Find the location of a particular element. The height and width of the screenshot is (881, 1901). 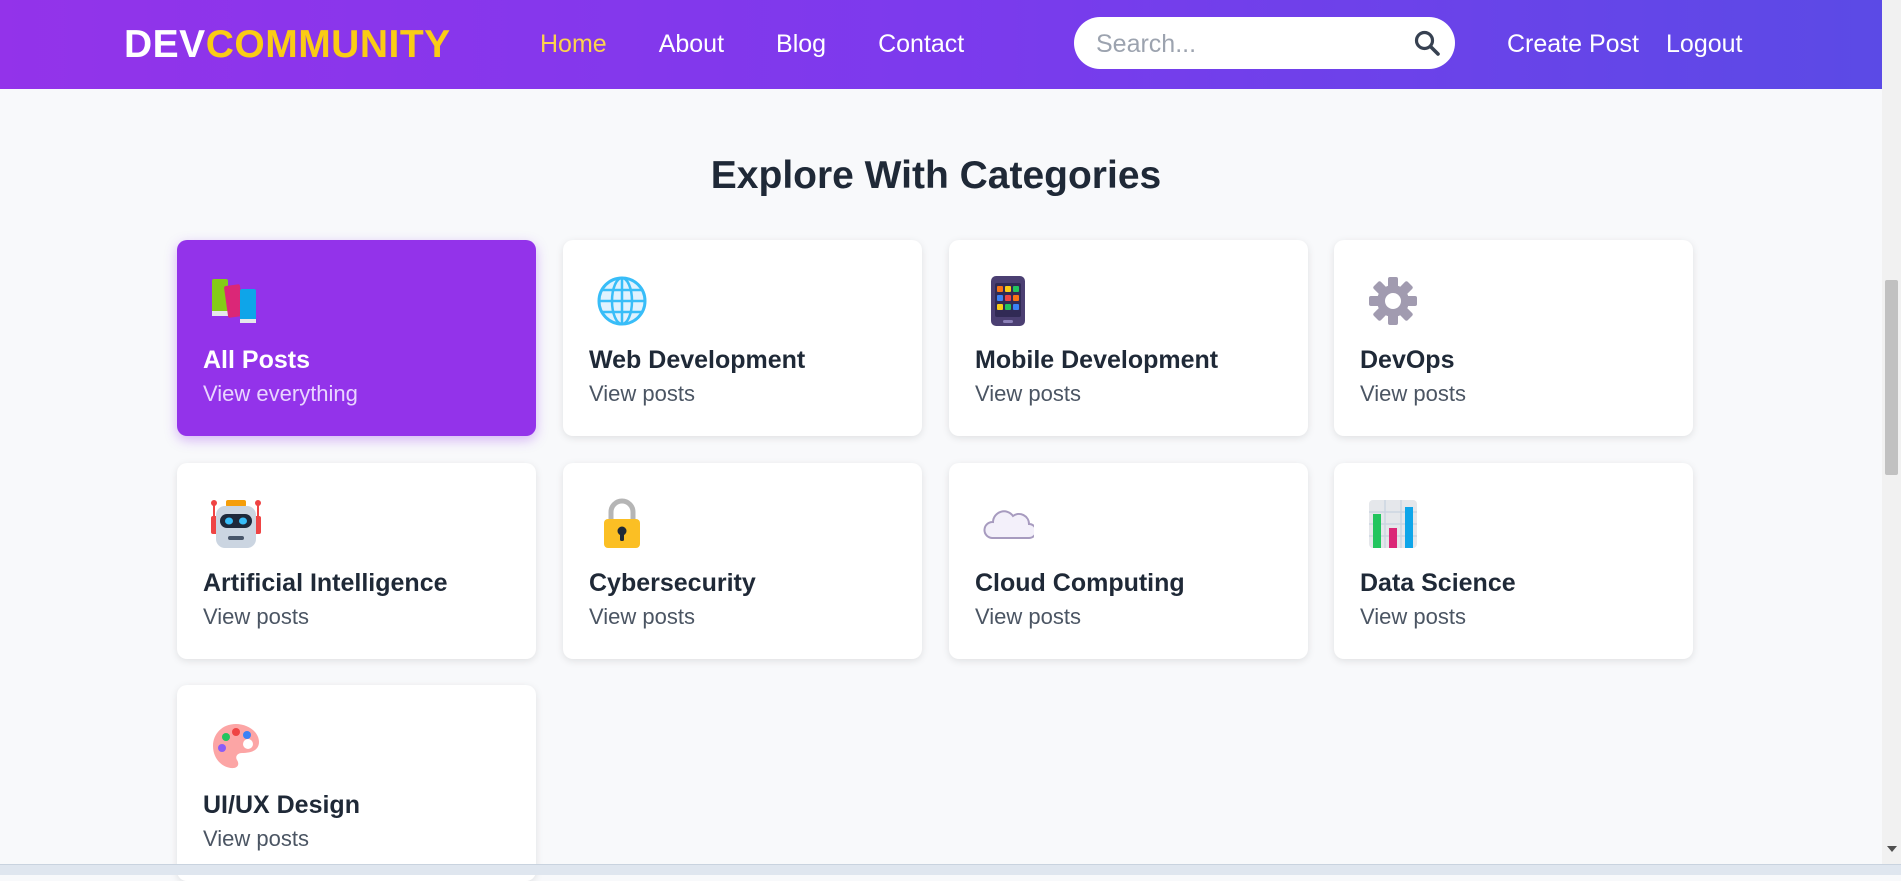

category-title: Cybersecurity is located at coordinates (672, 583).